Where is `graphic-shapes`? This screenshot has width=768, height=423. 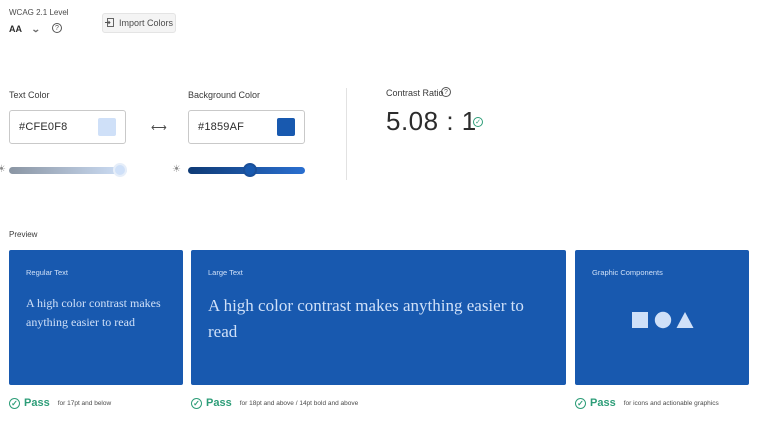
graphic-shapes is located at coordinates (663, 320).